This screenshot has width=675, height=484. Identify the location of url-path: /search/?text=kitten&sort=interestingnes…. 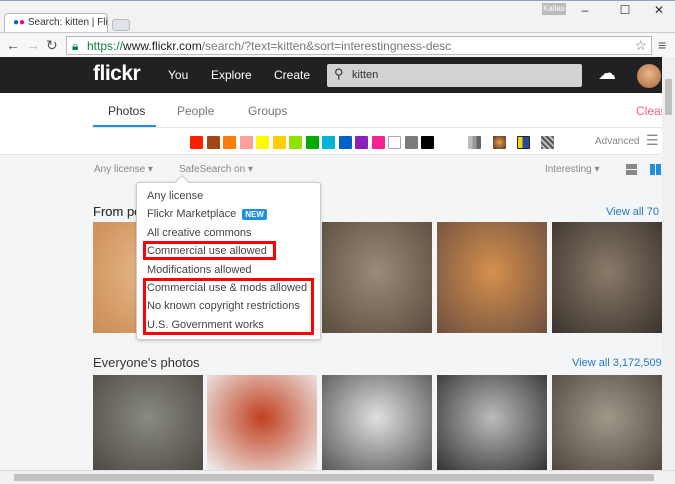
(326, 46).